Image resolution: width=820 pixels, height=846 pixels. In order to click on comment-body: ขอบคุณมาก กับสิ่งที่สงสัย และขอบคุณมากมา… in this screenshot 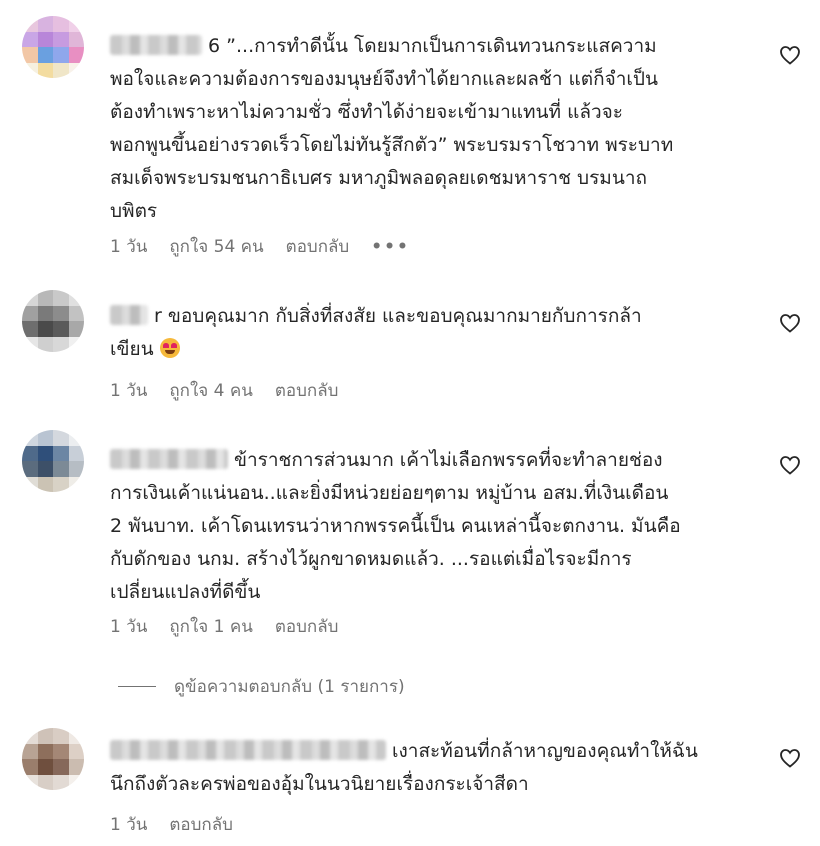, I will do `click(376, 332)`.